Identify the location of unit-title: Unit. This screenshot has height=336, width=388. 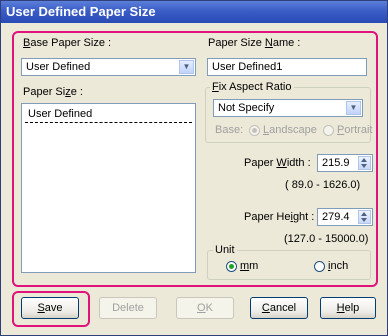
(225, 250).